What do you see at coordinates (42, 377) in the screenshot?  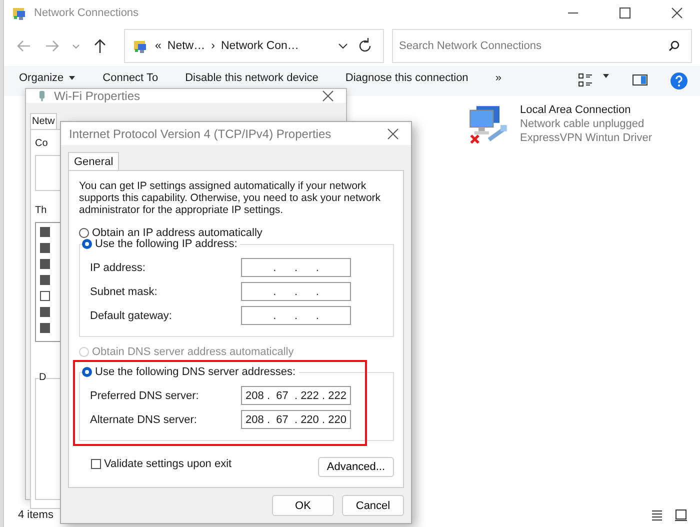 I see `group-label: D` at bounding box center [42, 377].